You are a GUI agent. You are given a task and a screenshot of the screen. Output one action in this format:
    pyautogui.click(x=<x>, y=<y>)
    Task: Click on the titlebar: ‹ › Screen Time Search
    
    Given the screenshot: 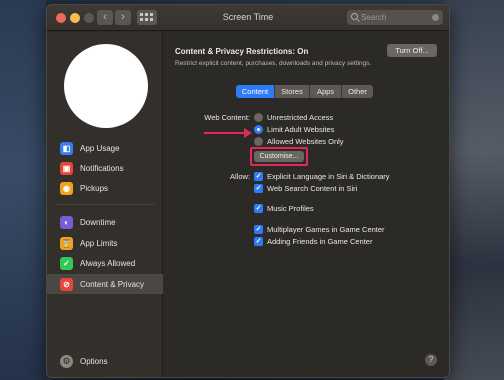 What is the action you would take?
    pyautogui.click(x=248, y=18)
    